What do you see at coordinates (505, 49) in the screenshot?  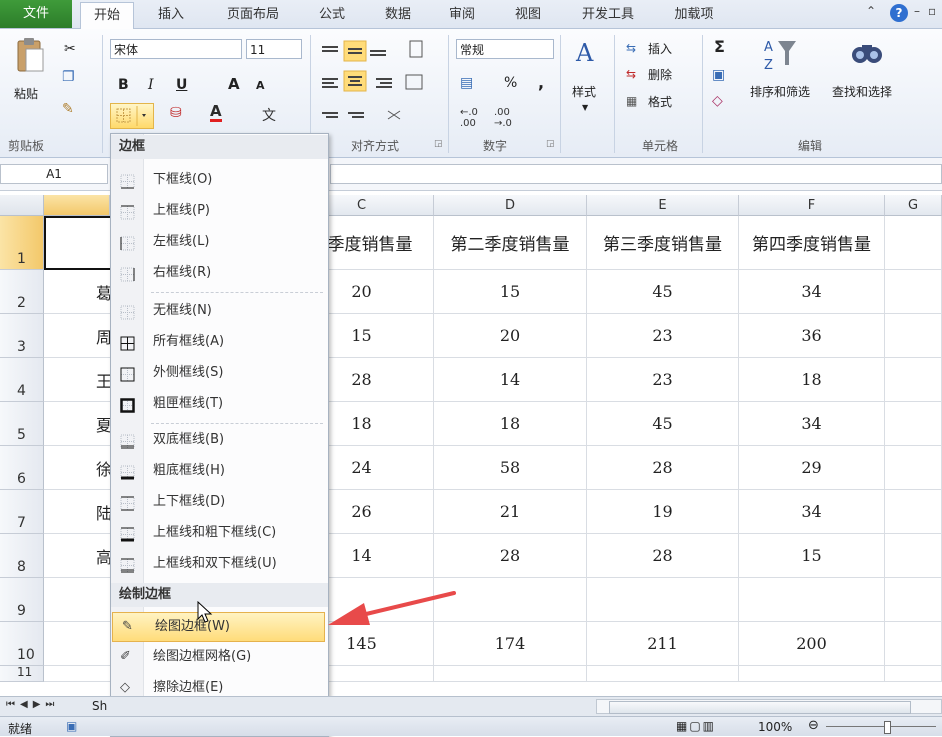 I see `number-format-select: 常规` at bounding box center [505, 49].